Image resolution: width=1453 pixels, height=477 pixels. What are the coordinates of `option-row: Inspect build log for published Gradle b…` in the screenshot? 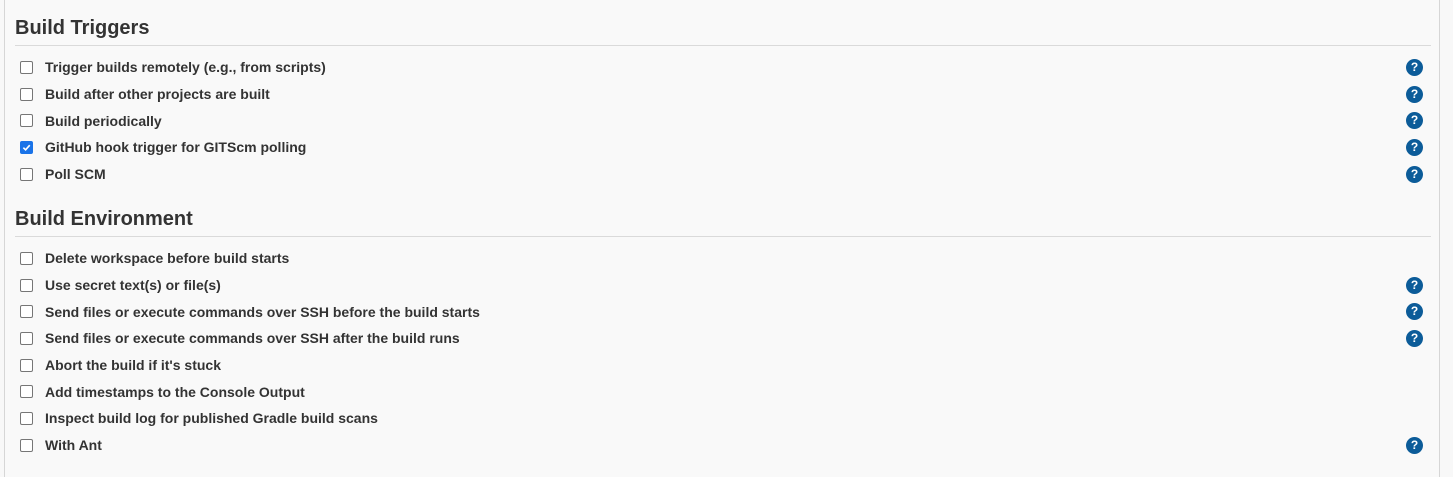 It's located at (723, 418).